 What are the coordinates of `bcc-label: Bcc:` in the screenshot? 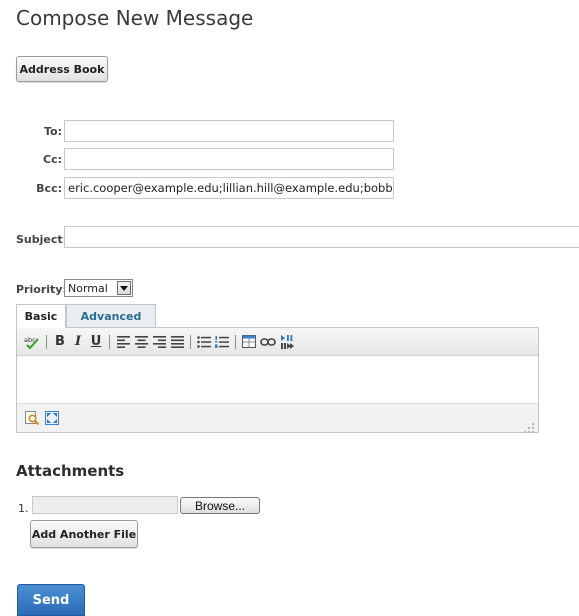 It's located at (49, 188).